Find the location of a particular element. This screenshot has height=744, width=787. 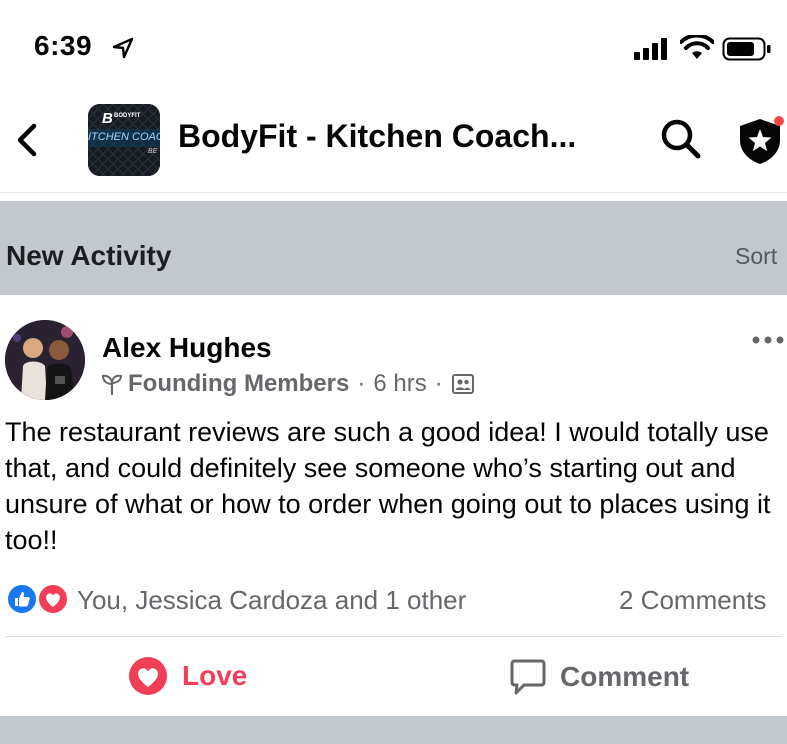

reaction-icons is located at coordinates (38, 599).